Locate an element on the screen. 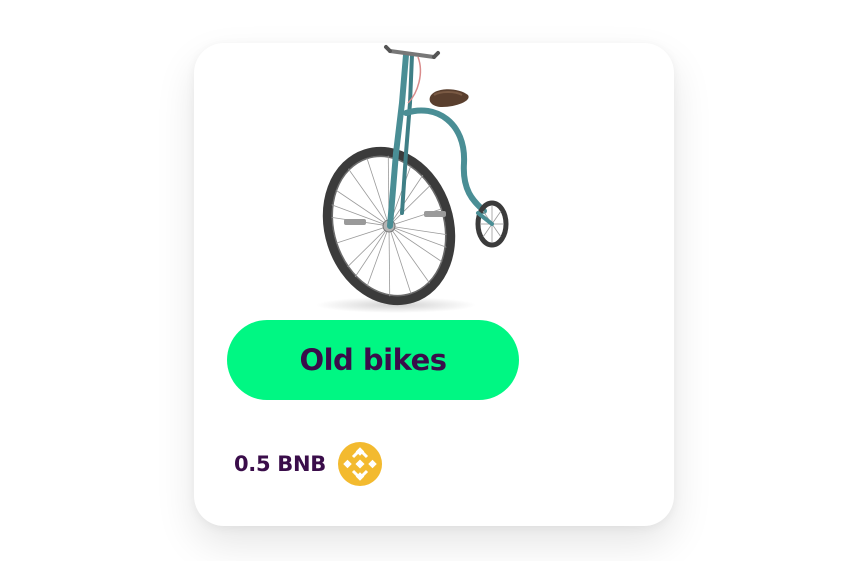 This screenshot has width=868, height=561. price-label: 0.5 BNB is located at coordinates (280, 464).